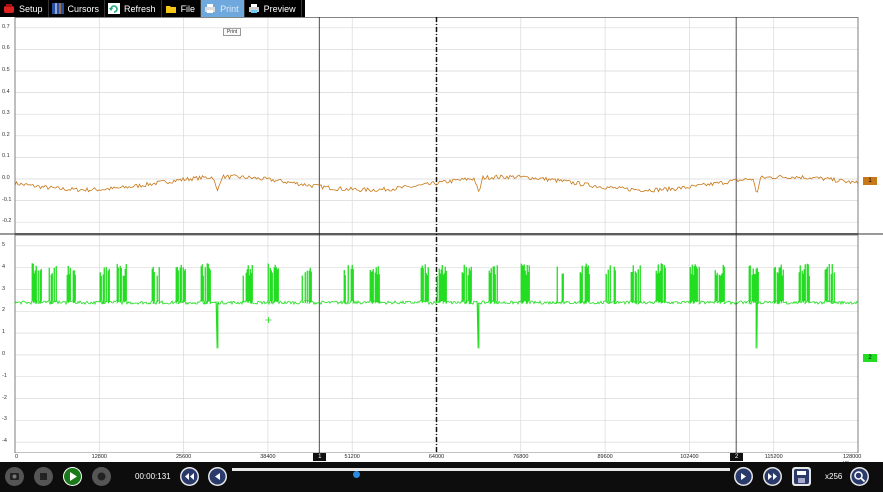  Describe the element at coordinates (4, 419) in the screenshot. I see `channel2-y-tick: -3` at that location.